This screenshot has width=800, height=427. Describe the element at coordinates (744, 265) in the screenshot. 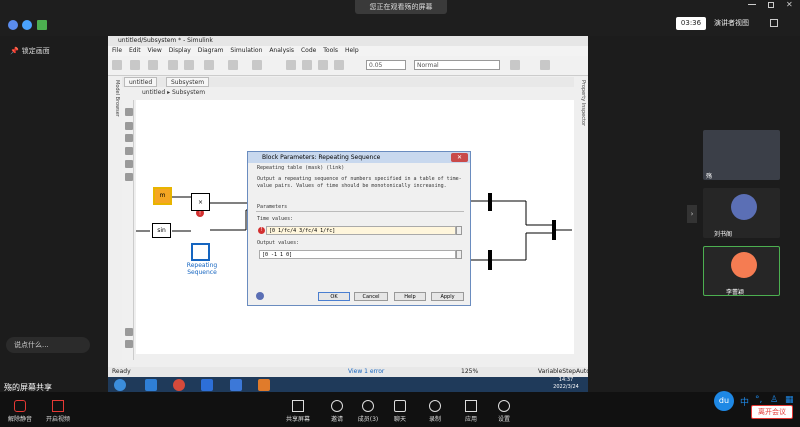

I see `avatar` at that location.